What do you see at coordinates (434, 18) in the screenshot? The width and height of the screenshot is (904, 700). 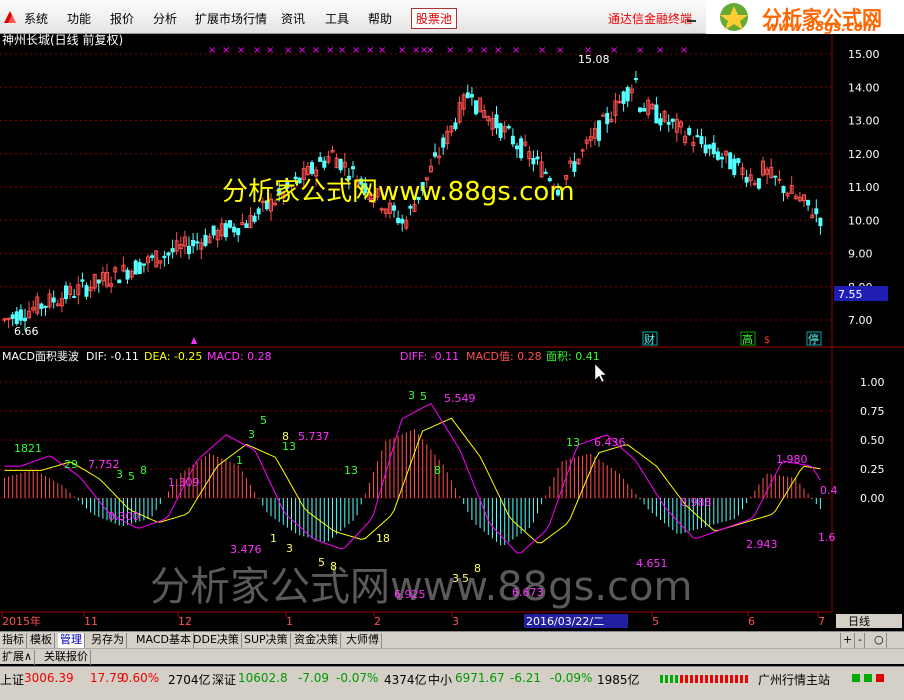 I see `stock-pool-button: 股票池` at bounding box center [434, 18].